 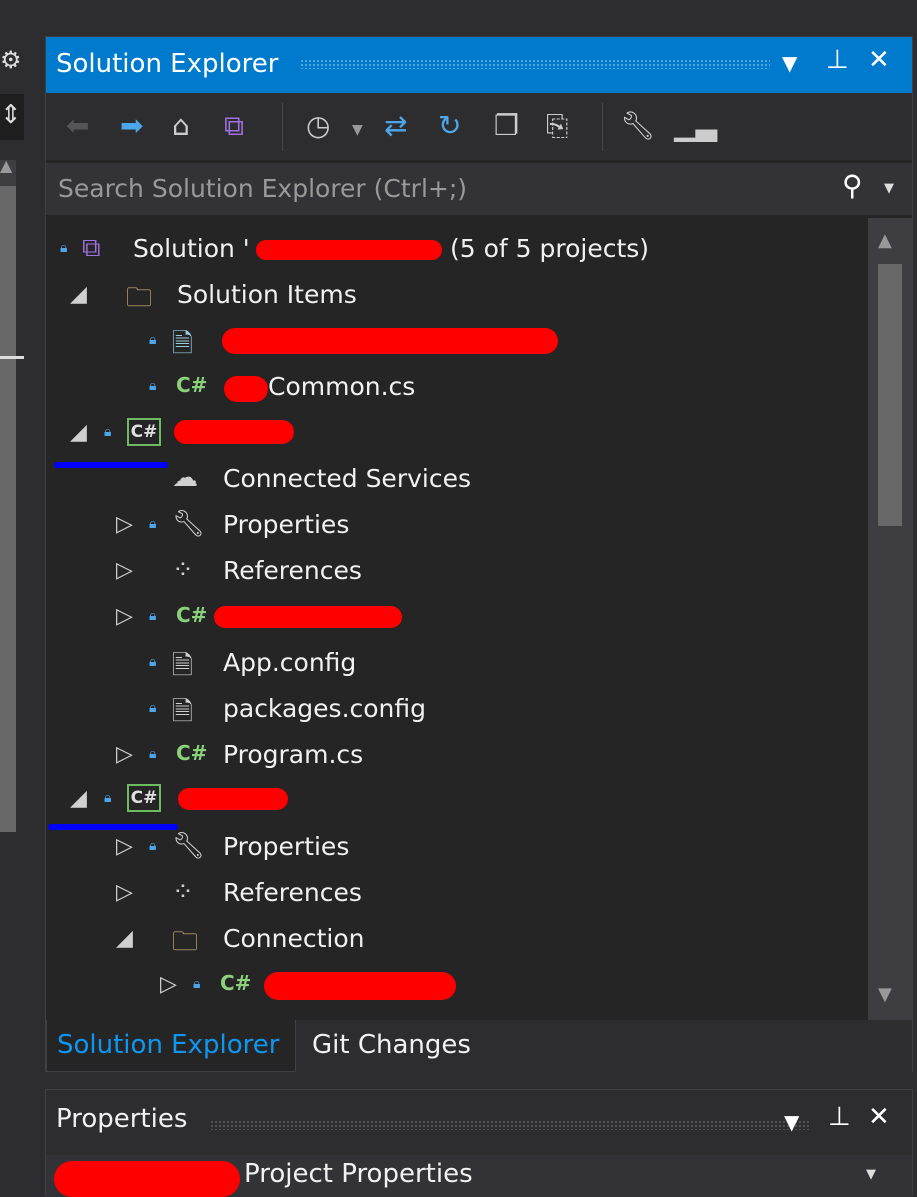 I want to click on tree-item-connection: ◢ 🗀 Connection, so click(x=456, y=940).